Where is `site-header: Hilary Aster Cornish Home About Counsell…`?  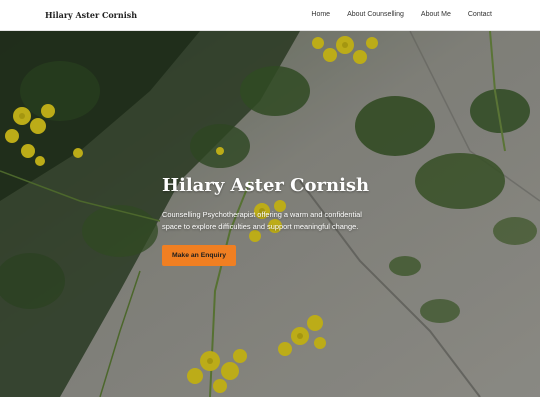
site-header: Hilary Aster Cornish Home About Counsell… is located at coordinates (270, 15).